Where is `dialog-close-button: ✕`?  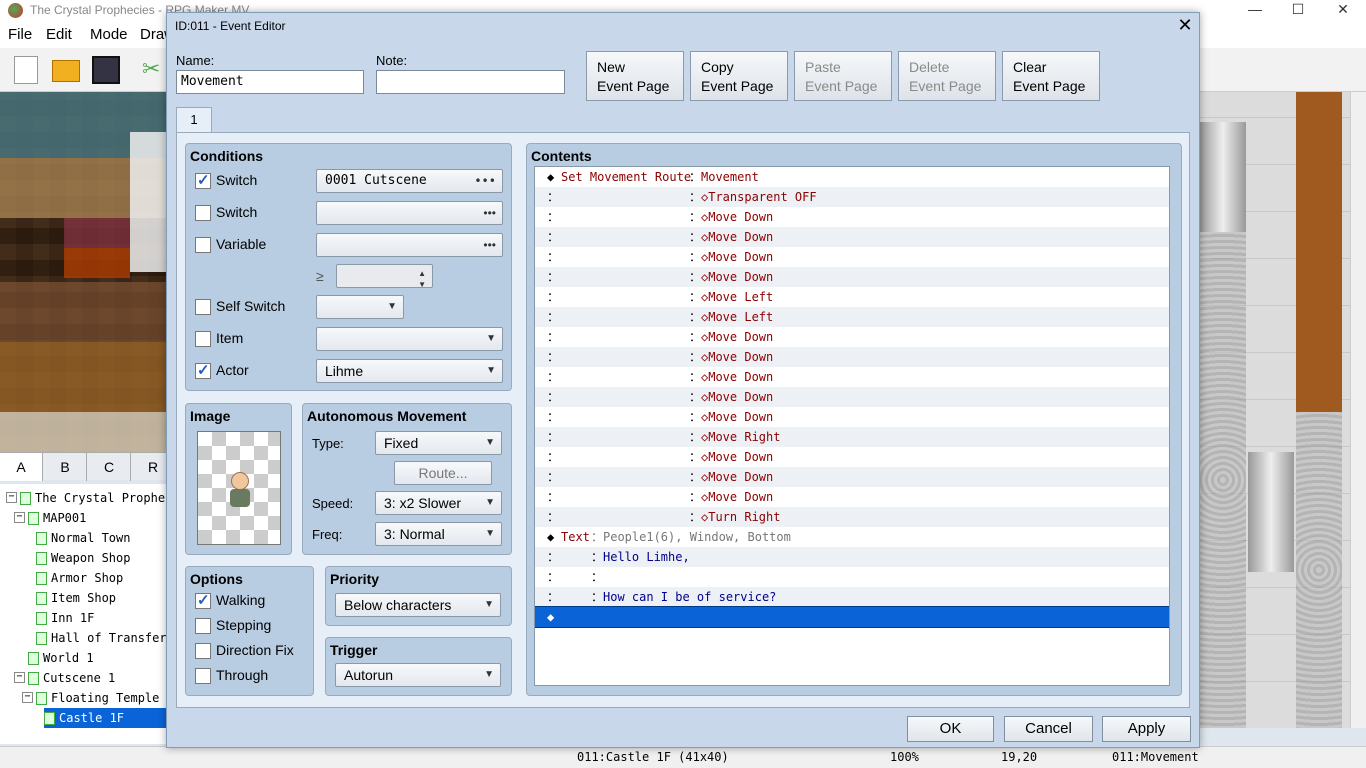 dialog-close-button: ✕ is located at coordinates (1185, 25).